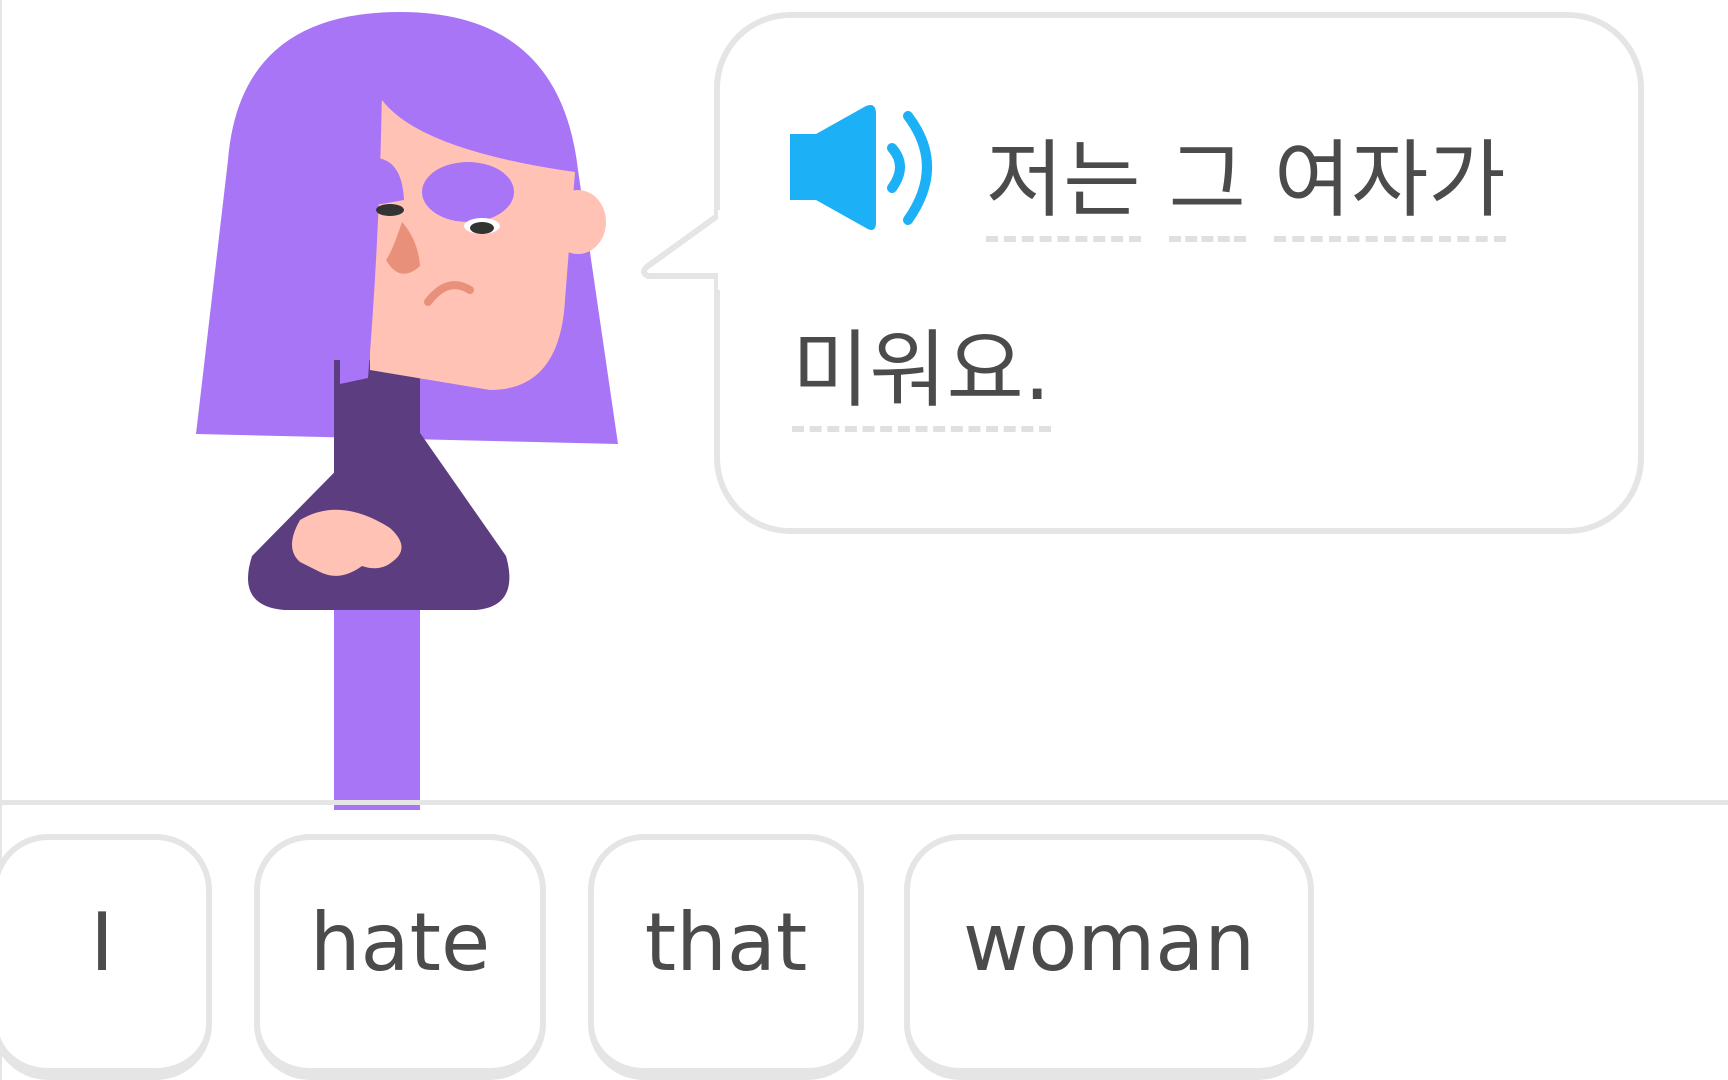 The image size is (1728, 1080). Describe the element at coordinates (864, 802) in the screenshot. I see `answer-divider` at that location.